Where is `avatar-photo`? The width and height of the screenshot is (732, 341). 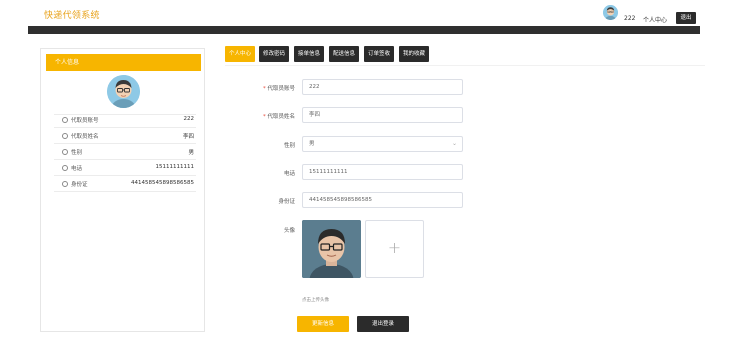 avatar-photo is located at coordinates (331, 249).